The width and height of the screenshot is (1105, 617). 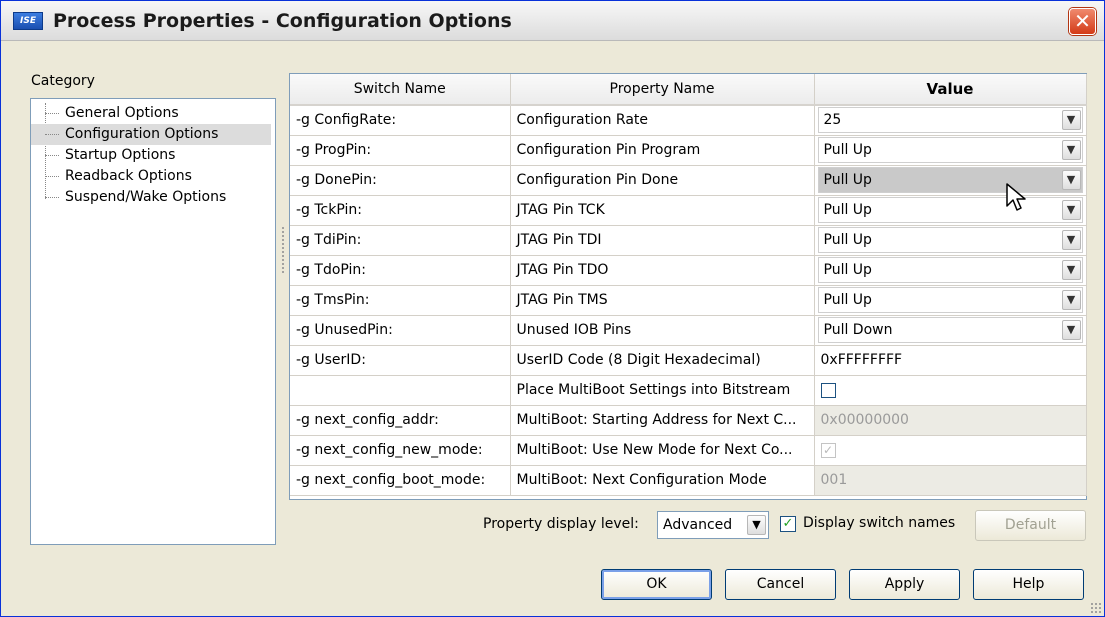 I want to click on value-cell: 25 ▼, so click(x=950, y=120).